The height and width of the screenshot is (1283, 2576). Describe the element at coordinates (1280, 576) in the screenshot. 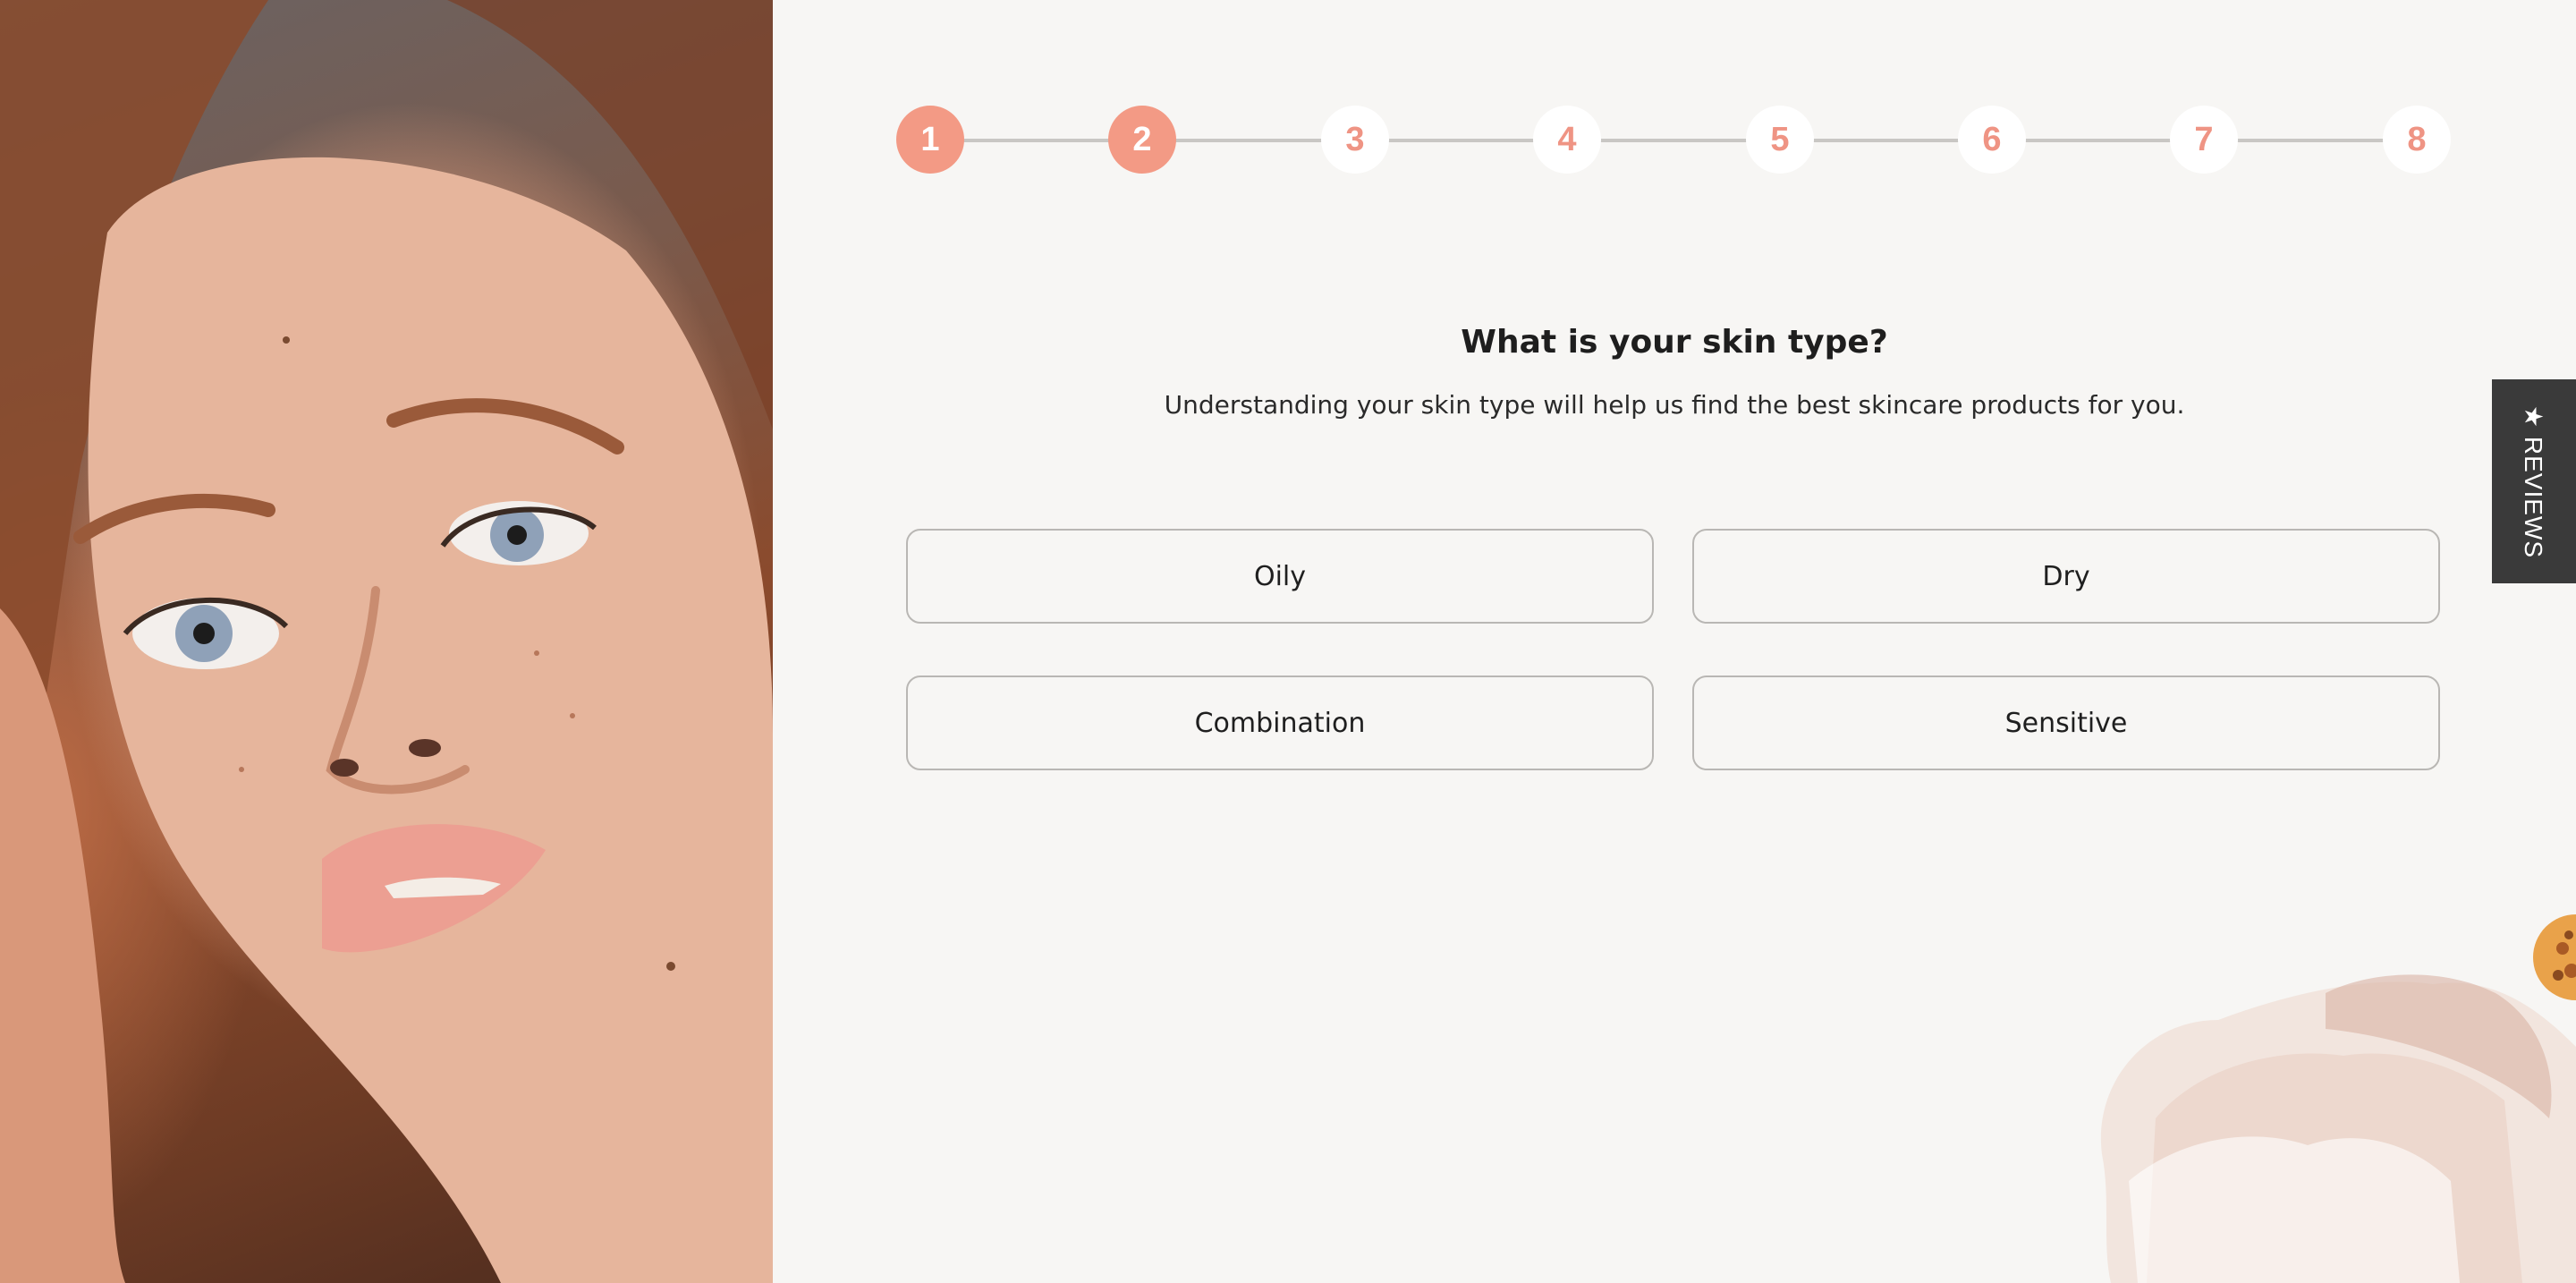

I see `option-oily-button: Oily` at that location.